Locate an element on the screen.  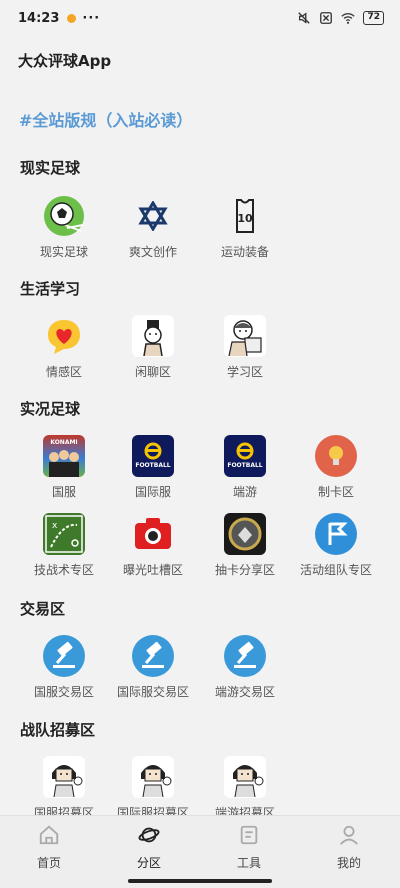
wifi-icon is located at coordinates (348, 18).